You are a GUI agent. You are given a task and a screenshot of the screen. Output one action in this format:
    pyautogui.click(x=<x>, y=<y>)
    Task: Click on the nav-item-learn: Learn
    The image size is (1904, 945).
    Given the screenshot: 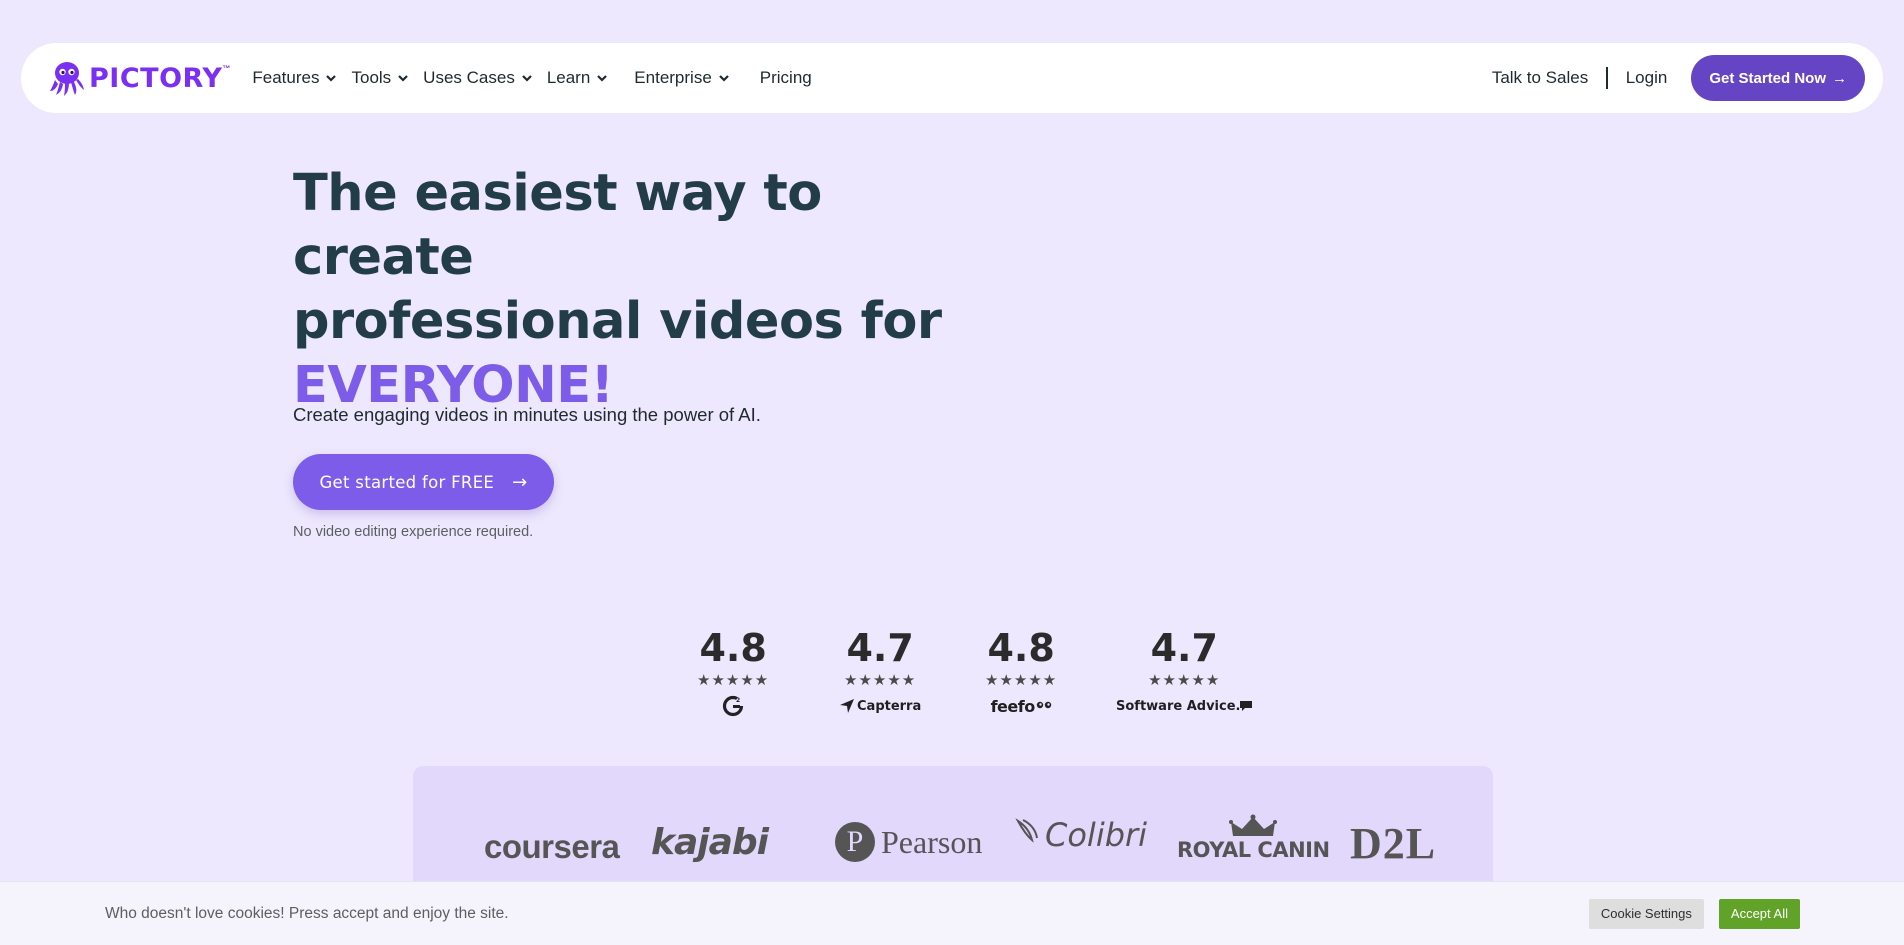 What is the action you would take?
    pyautogui.click(x=577, y=78)
    